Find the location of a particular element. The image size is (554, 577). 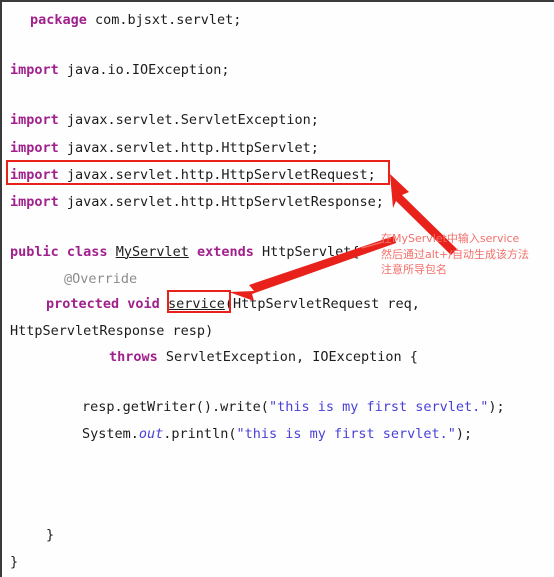

keyword-package: package is located at coordinates (58, 20).